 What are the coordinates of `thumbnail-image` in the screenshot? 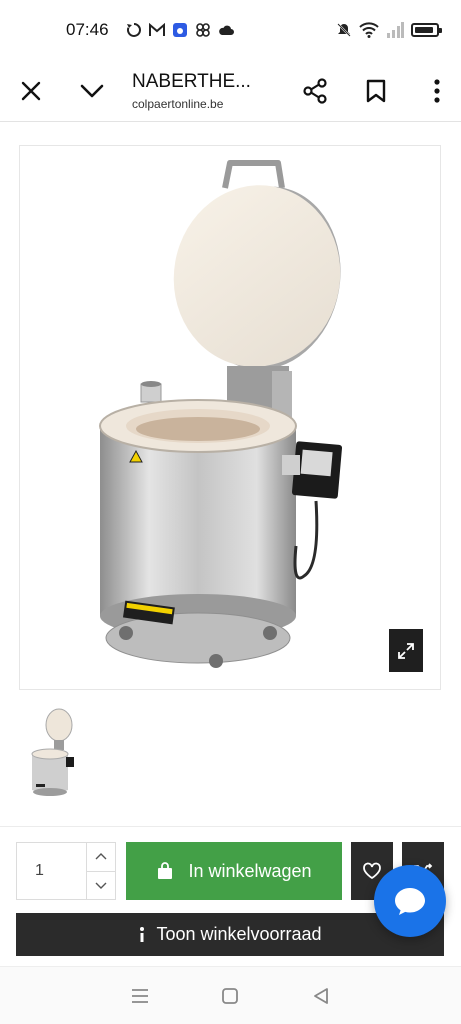 It's located at (52, 752).